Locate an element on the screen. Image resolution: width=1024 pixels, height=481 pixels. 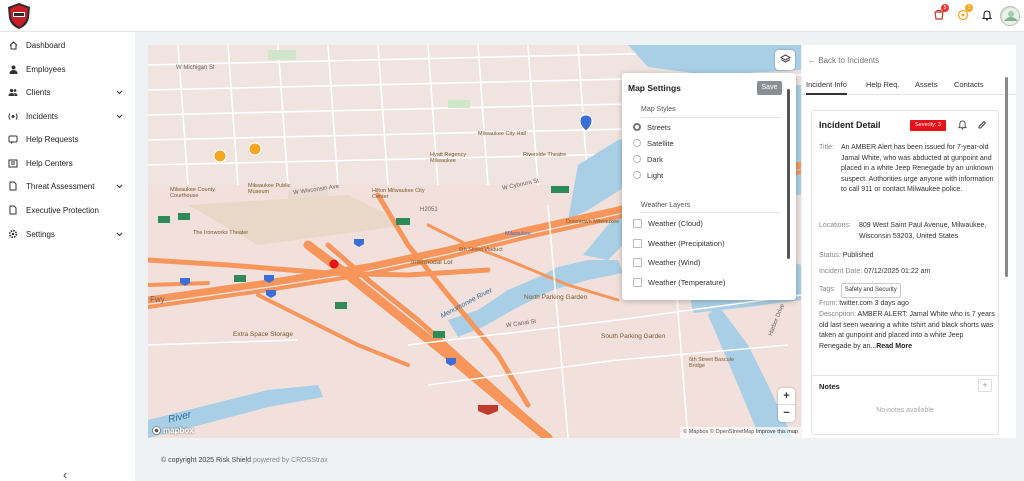
sidebar-item-threat-assessment: Threat Assessment is located at coordinates (67, 186).